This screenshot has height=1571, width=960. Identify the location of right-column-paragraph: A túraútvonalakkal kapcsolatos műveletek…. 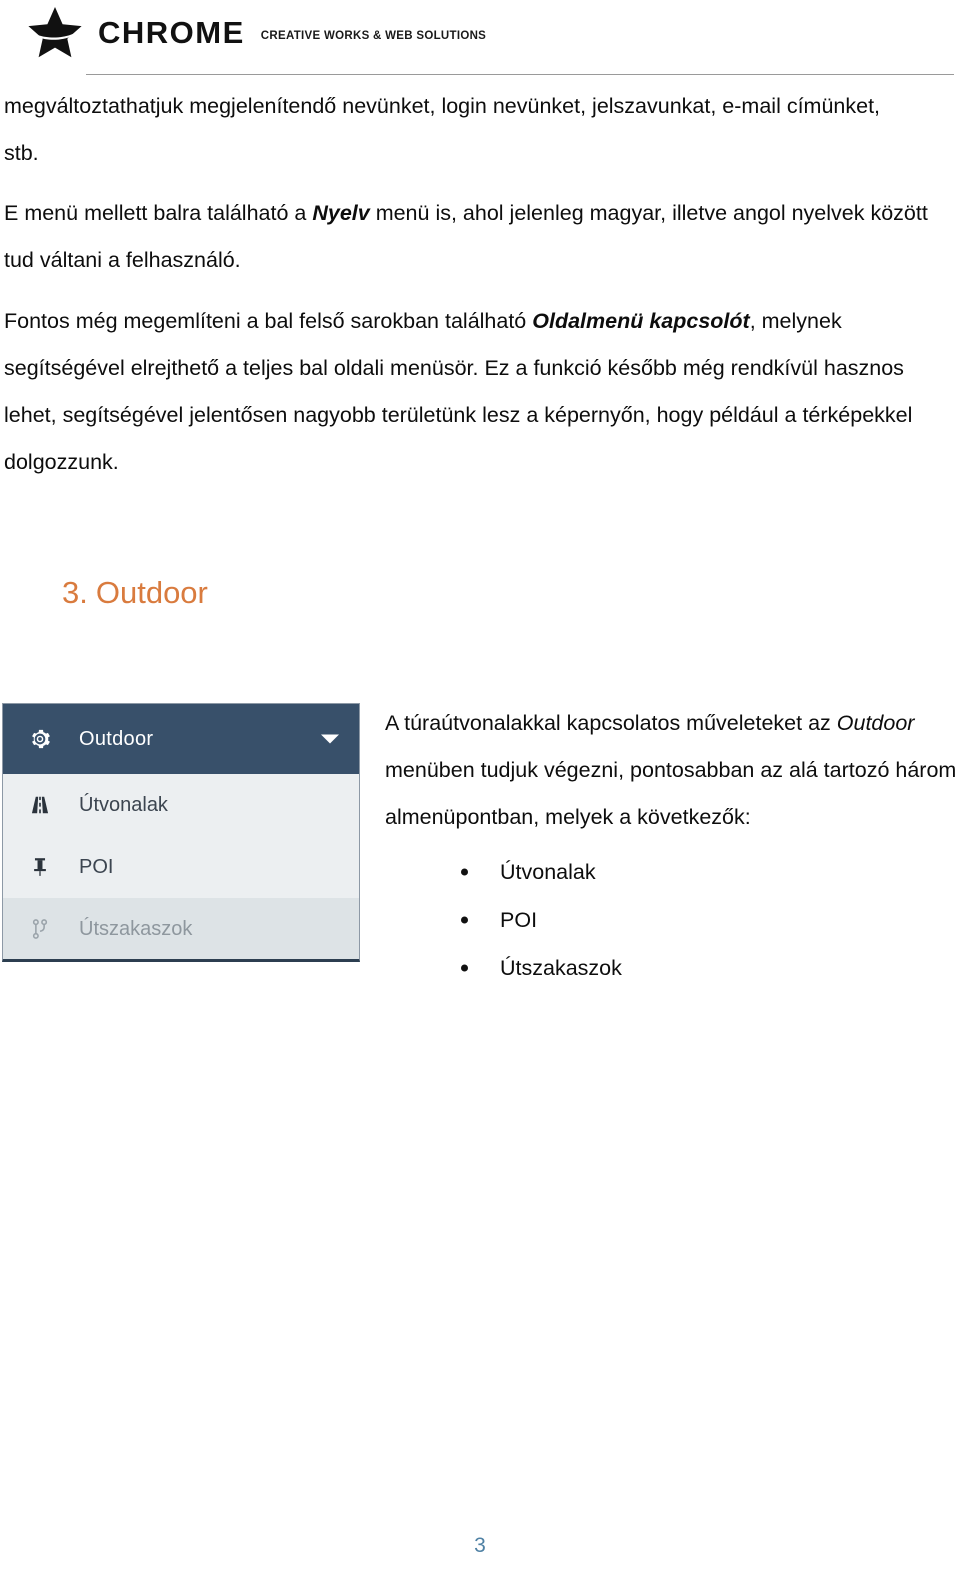
(672, 770).